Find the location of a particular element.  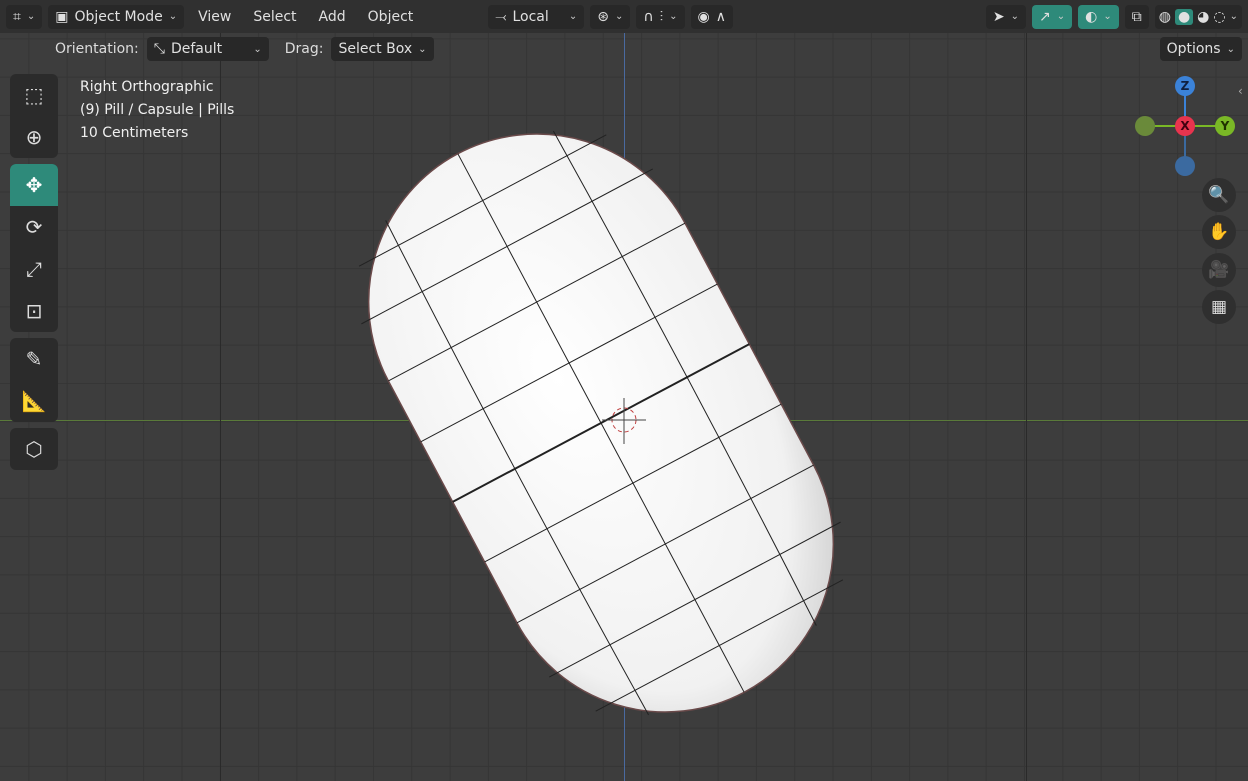

options-dropdown: Options ⌄ is located at coordinates (1200, 49).